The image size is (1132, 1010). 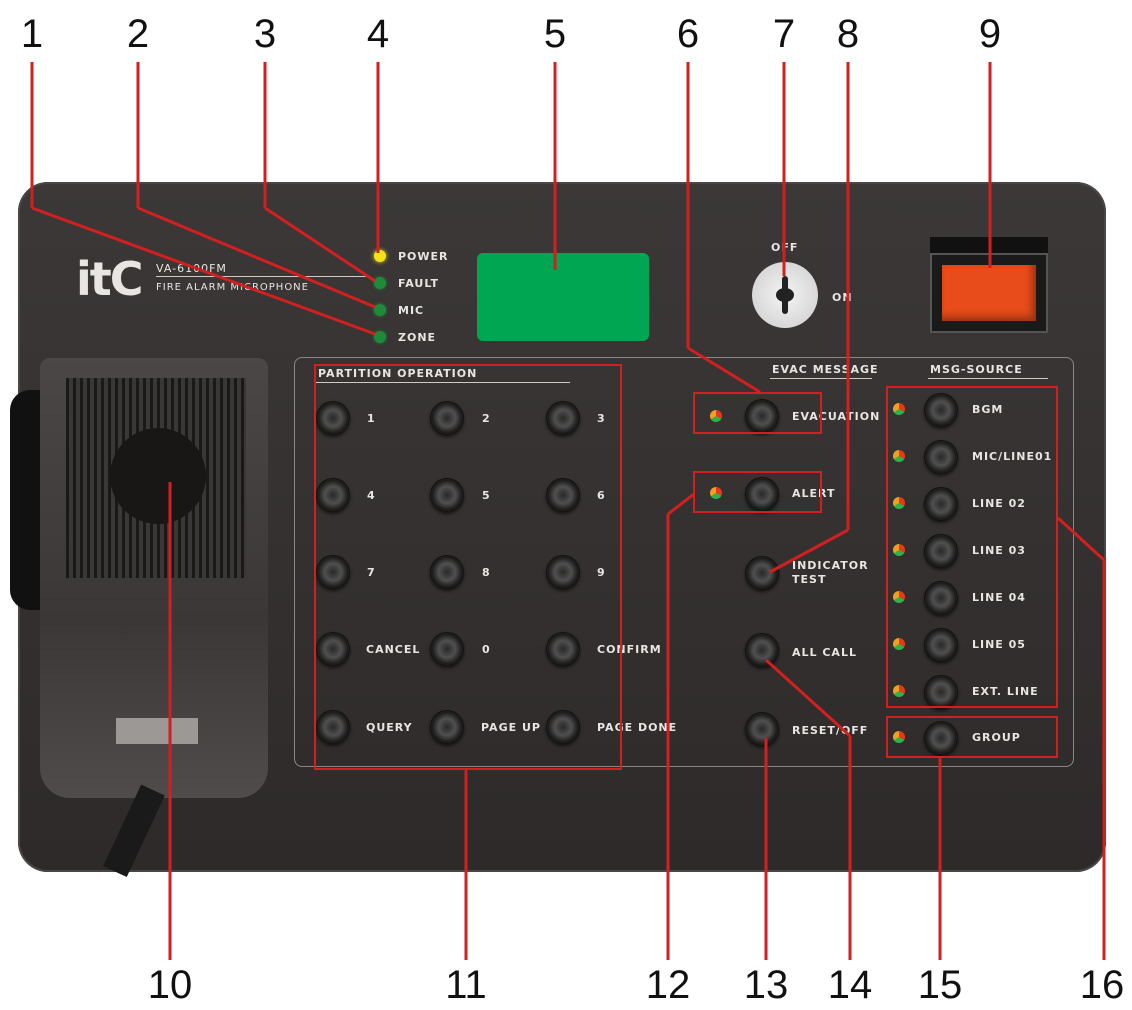 I want to click on brand-logo: itC, so click(x=110, y=279).